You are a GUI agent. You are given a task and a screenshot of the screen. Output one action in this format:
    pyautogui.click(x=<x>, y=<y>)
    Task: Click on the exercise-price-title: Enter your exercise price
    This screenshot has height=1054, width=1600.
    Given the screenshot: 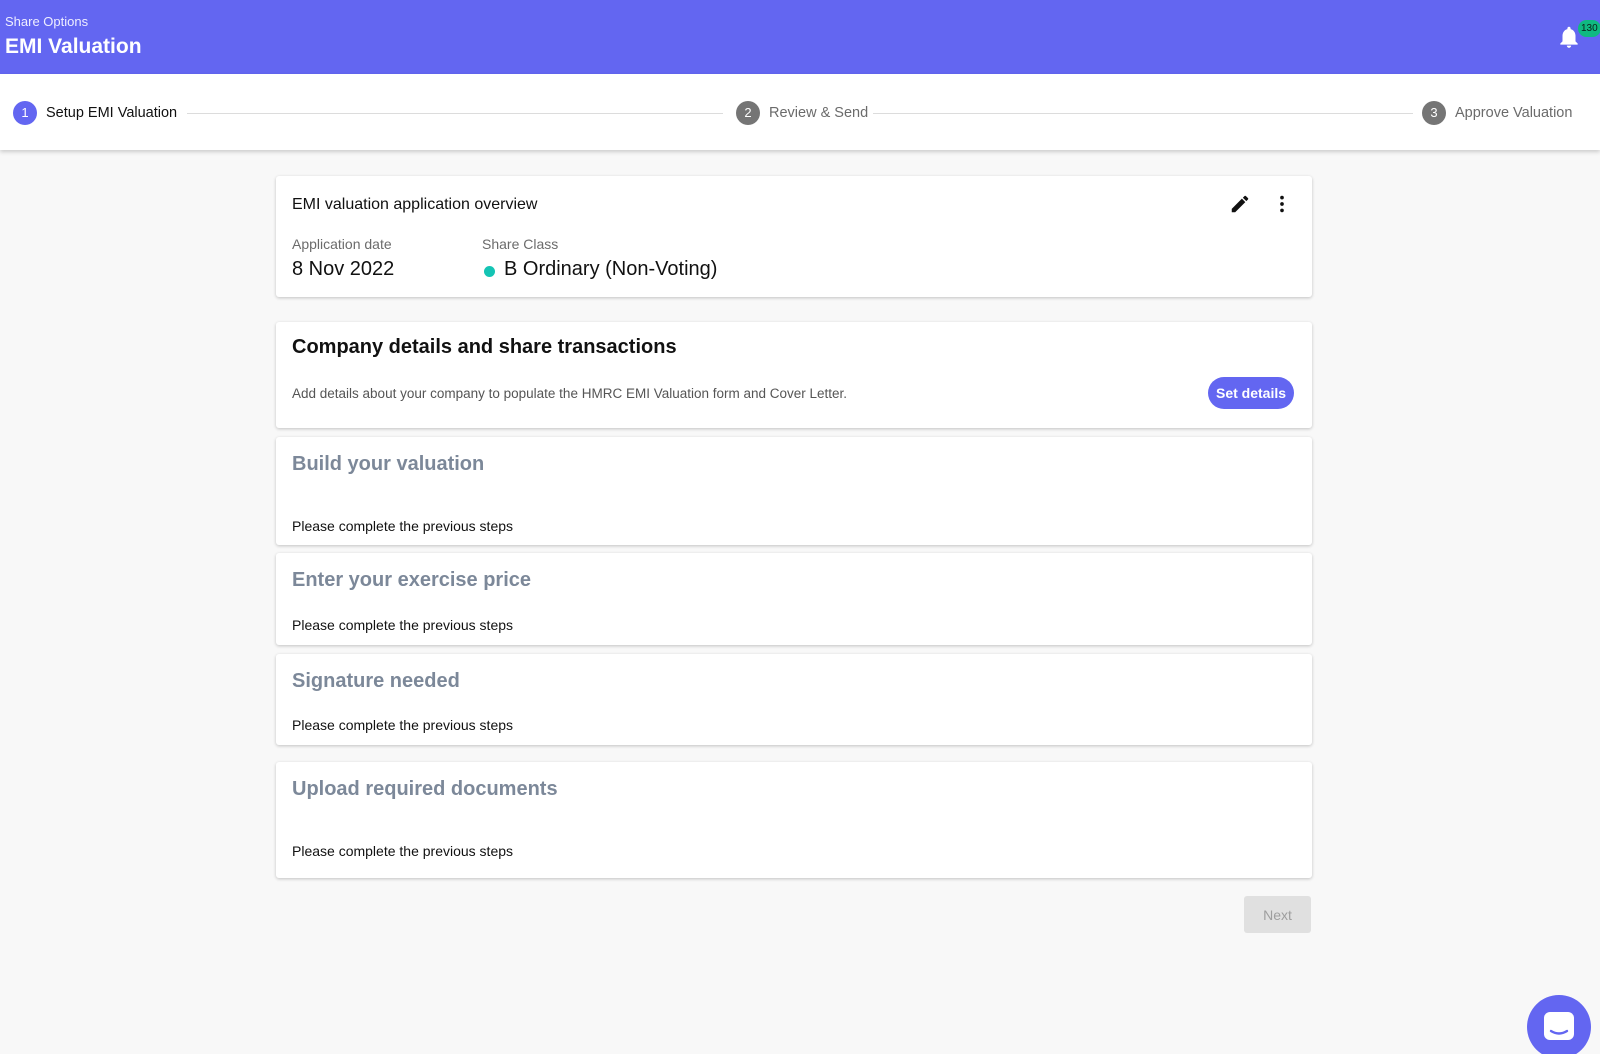 What is the action you would take?
    pyautogui.click(x=412, y=580)
    